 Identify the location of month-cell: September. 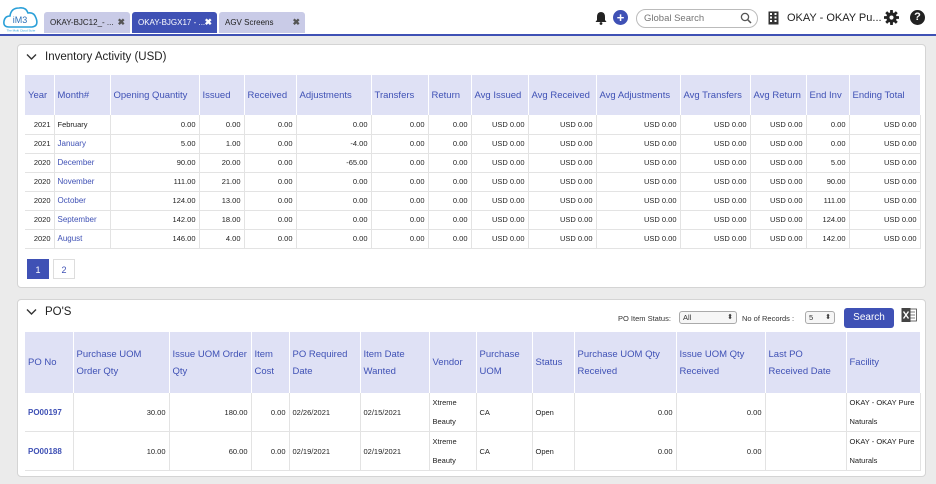
(82, 220).